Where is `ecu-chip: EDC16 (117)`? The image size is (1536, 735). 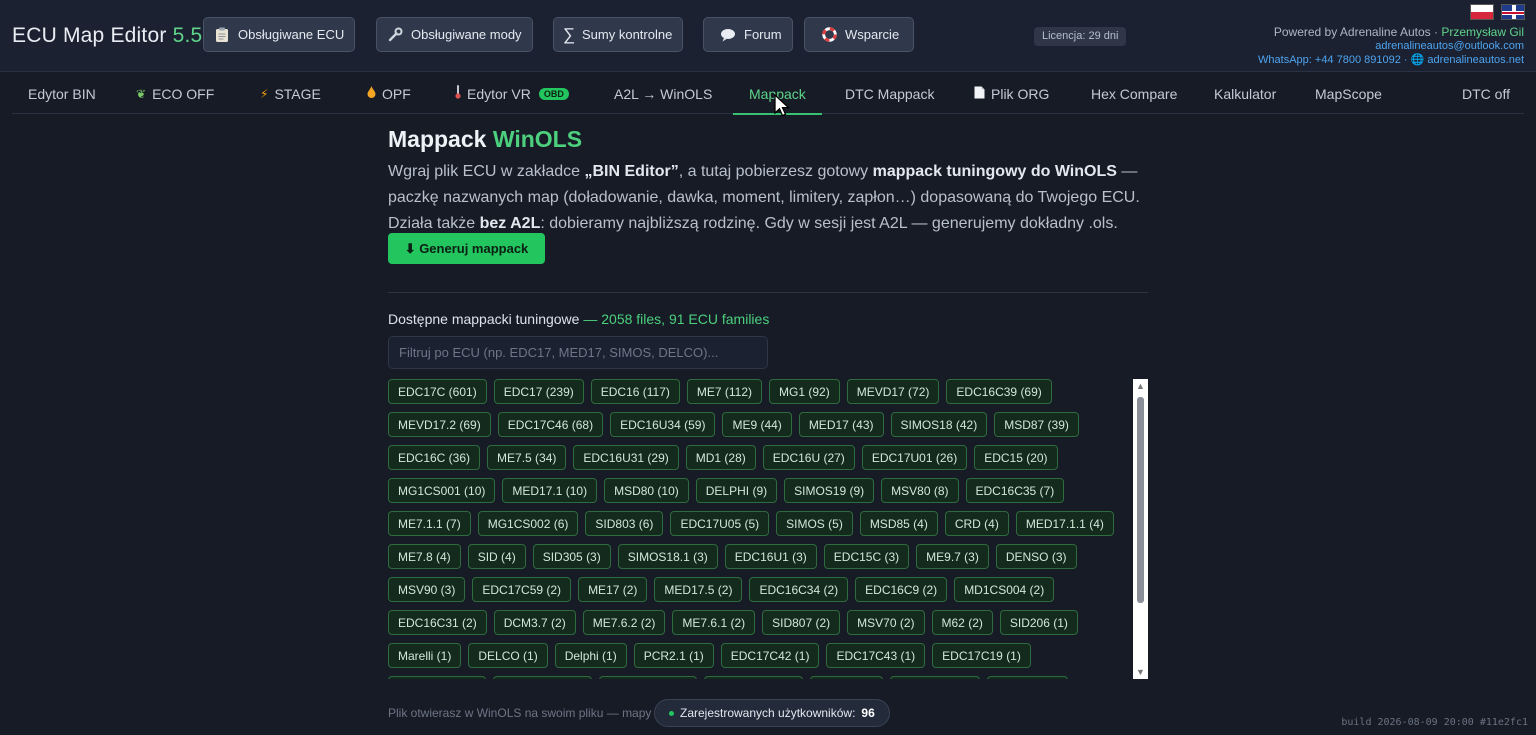 ecu-chip: EDC16 (117) is located at coordinates (635, 391).